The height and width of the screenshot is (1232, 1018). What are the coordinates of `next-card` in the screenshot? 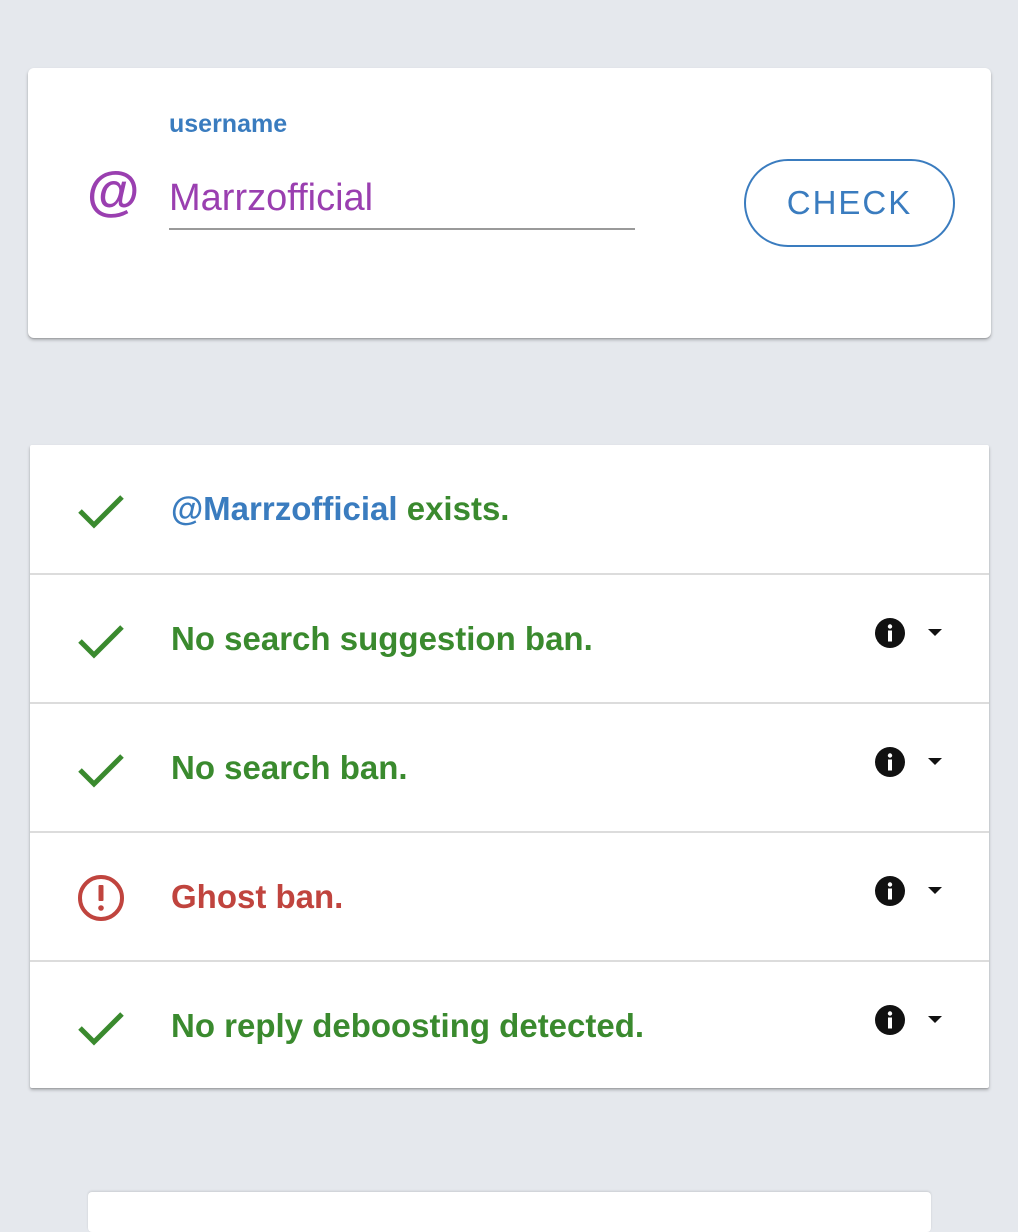 It's located at (509, 1212).